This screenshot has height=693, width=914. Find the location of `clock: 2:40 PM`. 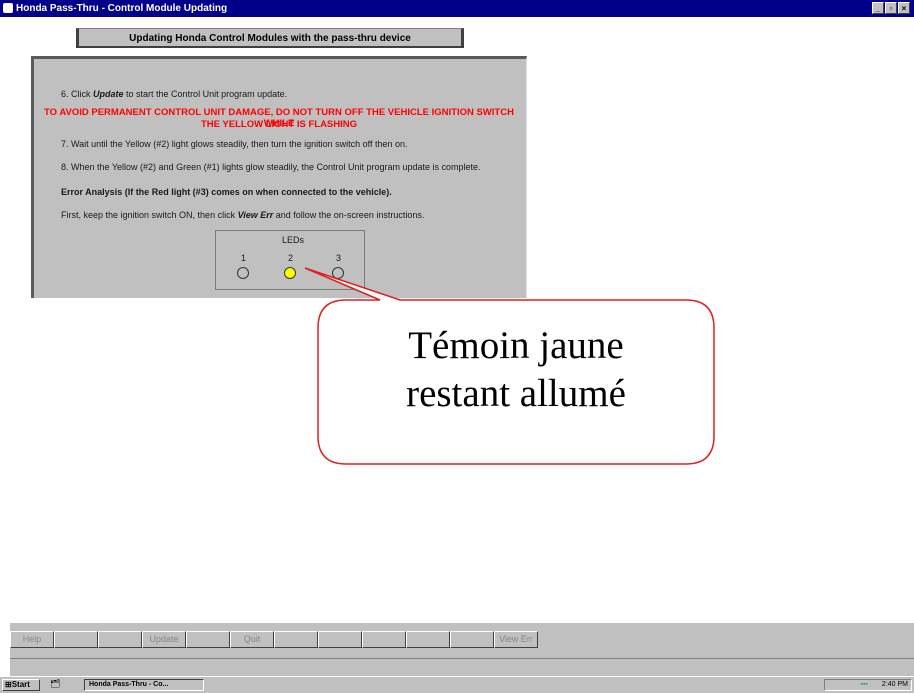

clock: 2:40 PM is located at coordinates (894, 684).